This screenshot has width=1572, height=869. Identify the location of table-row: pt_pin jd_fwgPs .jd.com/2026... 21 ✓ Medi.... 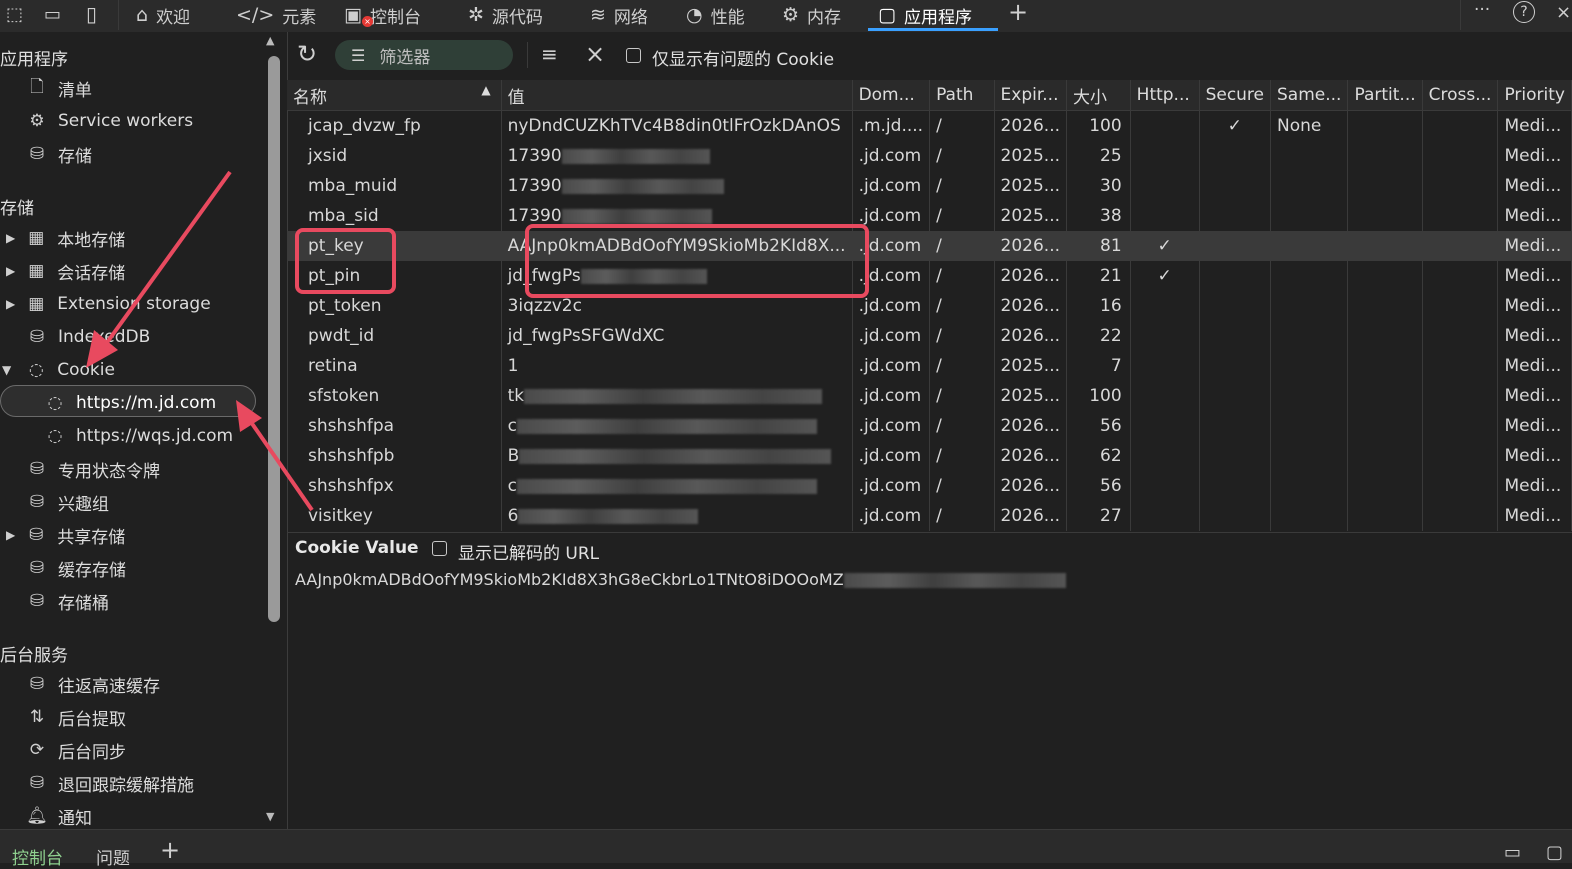
(929, 276).